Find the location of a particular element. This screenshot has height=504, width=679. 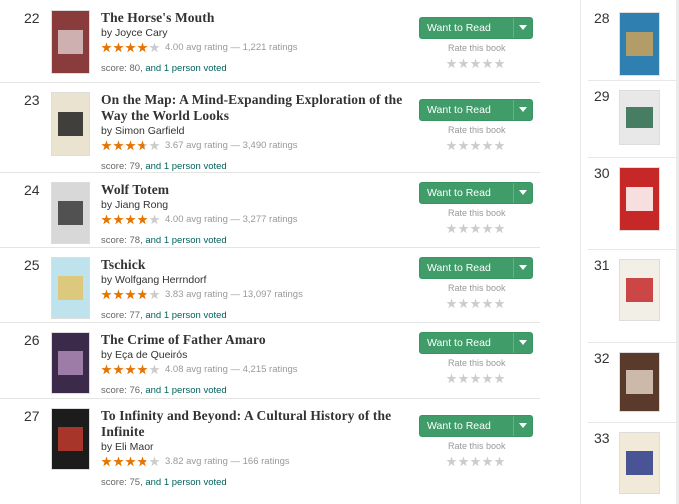

author-name-link: Wolfgang Herrndorf is located at coordinates (160, 280).